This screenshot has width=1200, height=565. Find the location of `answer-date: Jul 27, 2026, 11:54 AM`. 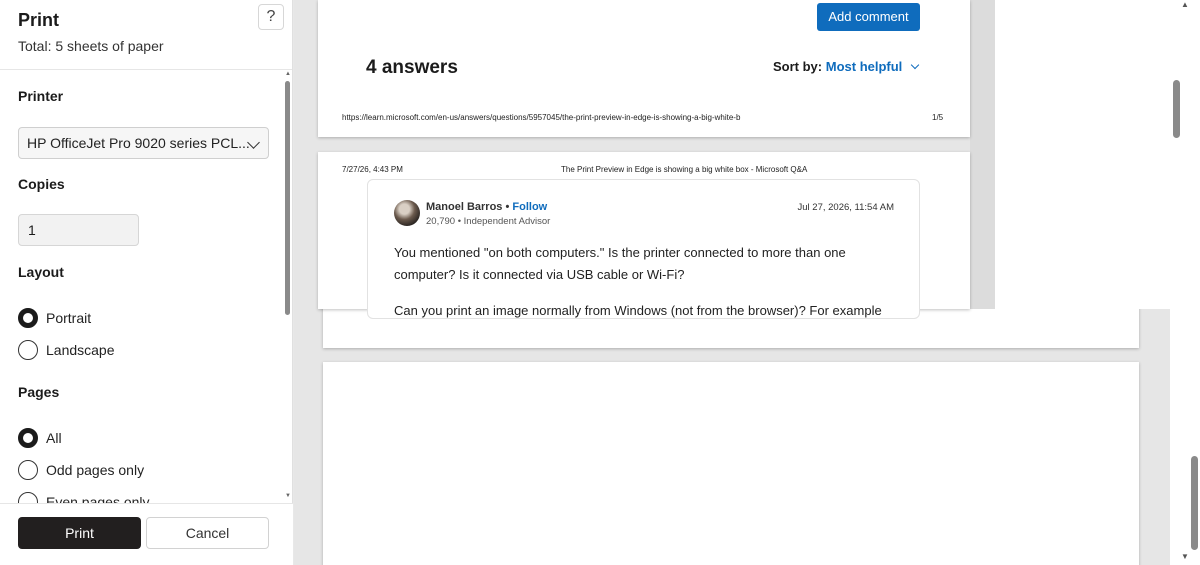

answer-date: Jul 27, 2026, 11:54 AM is located at coordinates (845, 207).